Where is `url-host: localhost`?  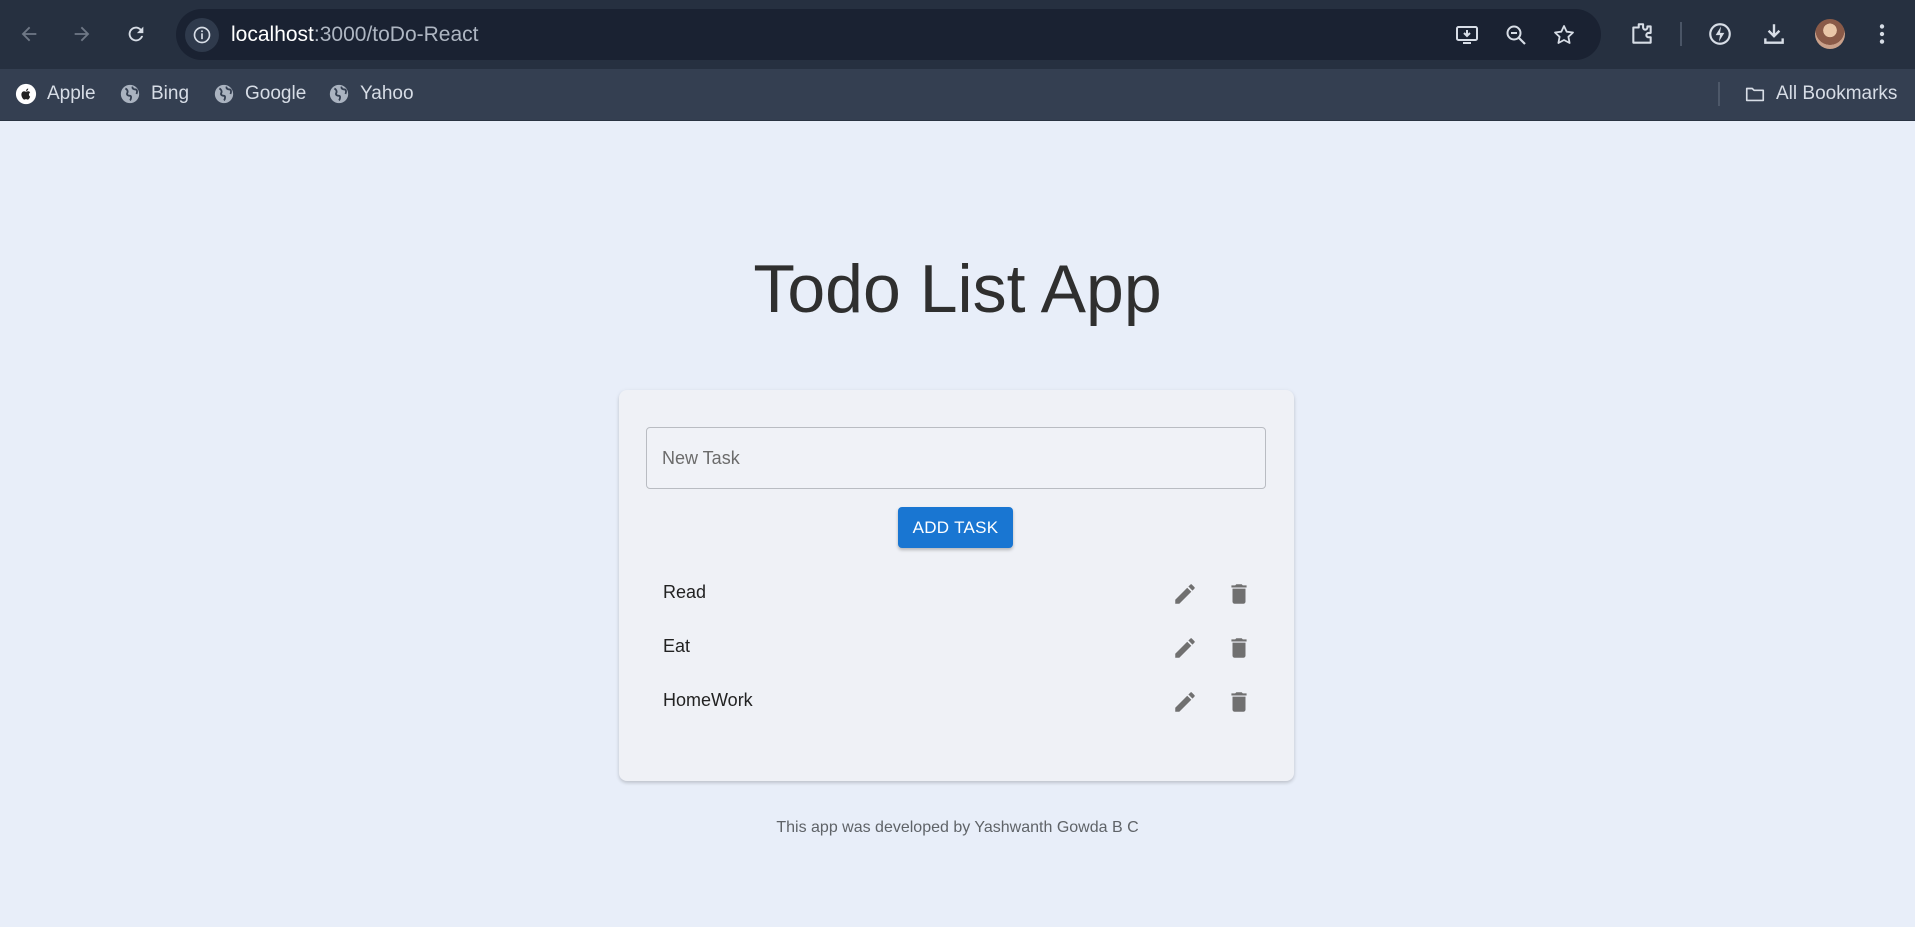
url-host: localhost is located at coordinates (272, 34).